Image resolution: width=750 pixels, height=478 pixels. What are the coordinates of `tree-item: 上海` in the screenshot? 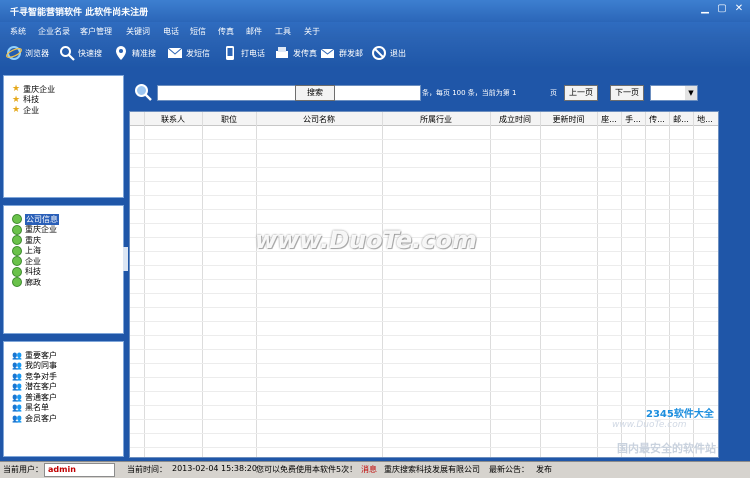 It's located at (35, 251).